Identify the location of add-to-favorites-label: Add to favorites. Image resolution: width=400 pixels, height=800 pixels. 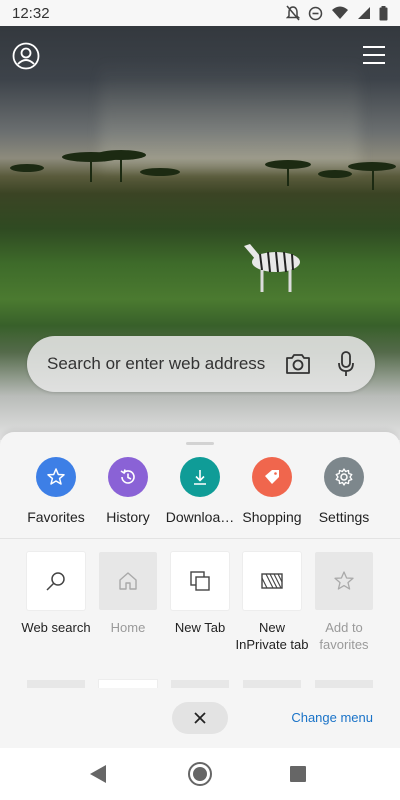
(344, 636).